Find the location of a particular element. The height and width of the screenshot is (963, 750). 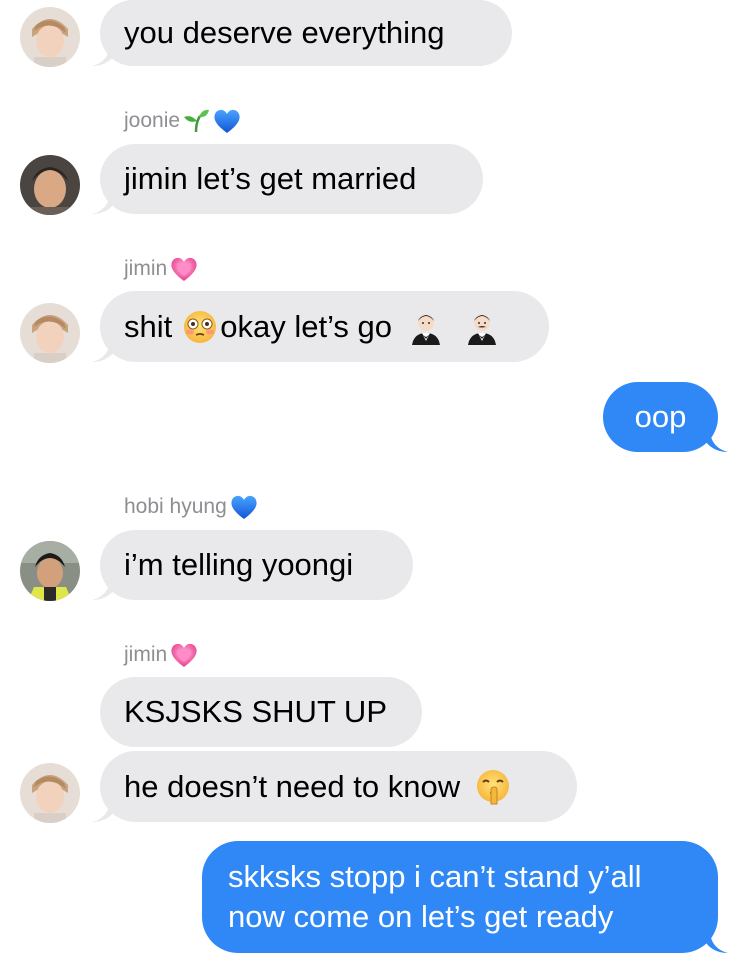

sender-name: joonie is located at coordinates (183, 121).